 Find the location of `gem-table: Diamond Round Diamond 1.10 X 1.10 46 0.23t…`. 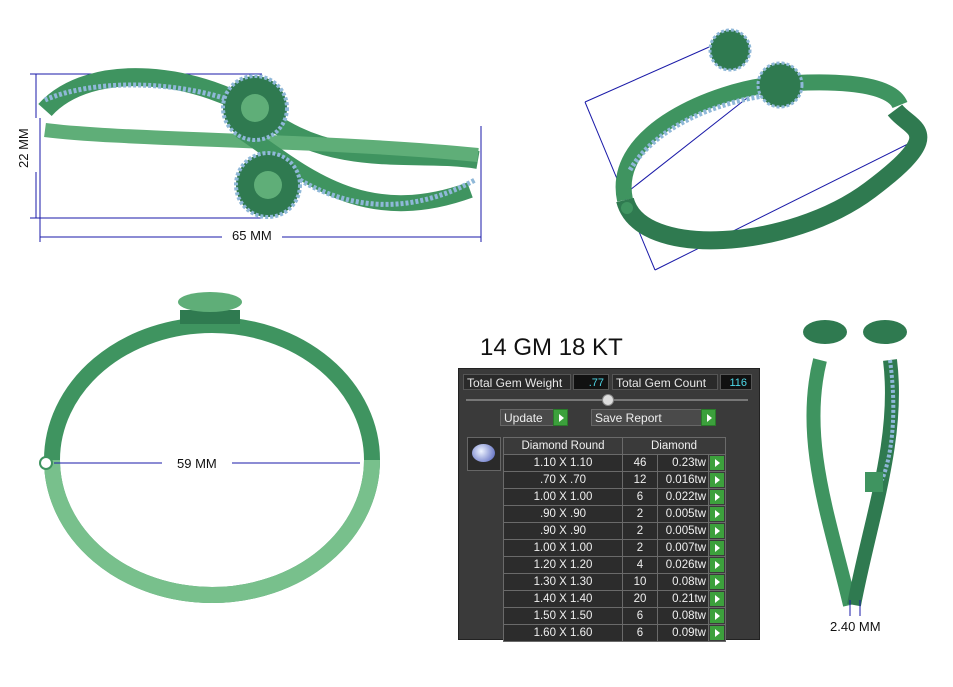

gem-table: Diamond Round Diamond 1.10 X 1.10 46 0.23t… is located at coordinates (614, 539).